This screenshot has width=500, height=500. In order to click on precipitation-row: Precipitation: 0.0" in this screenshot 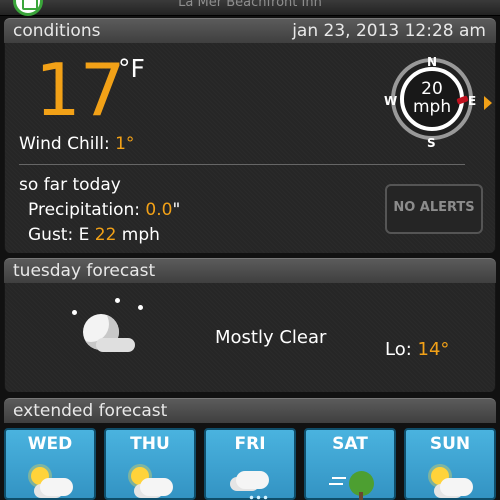, I will do `click(104, 210)`.